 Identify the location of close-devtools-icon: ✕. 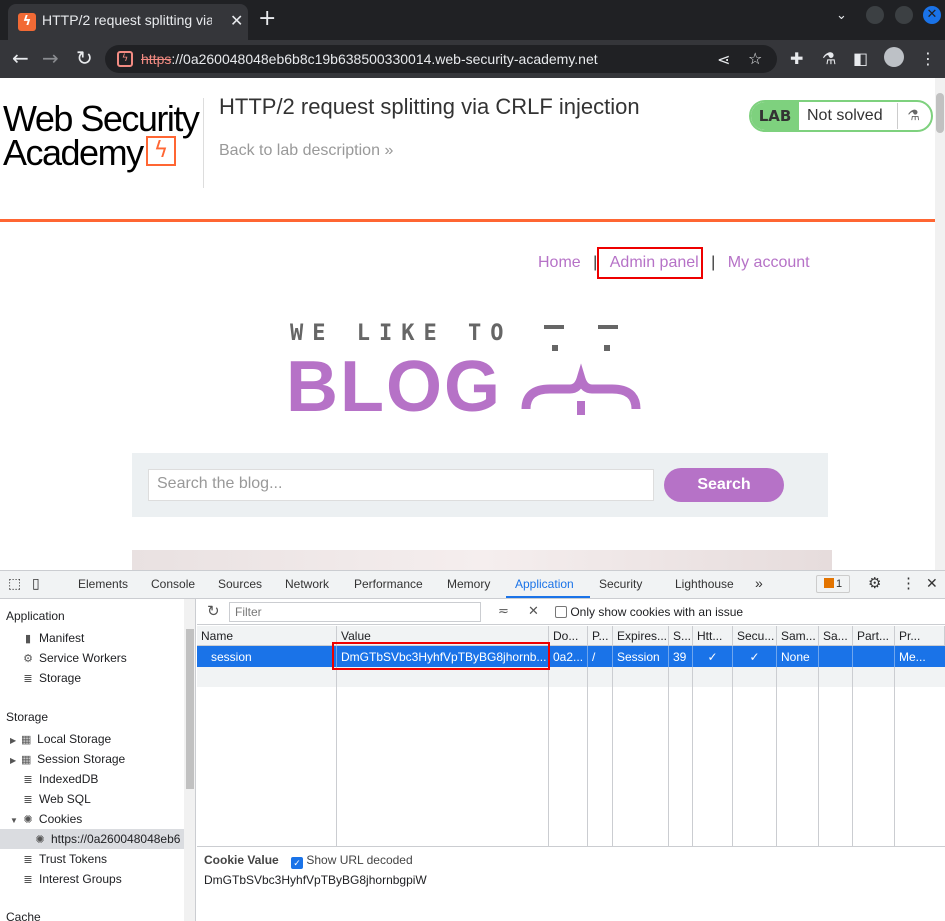
(932, 583).